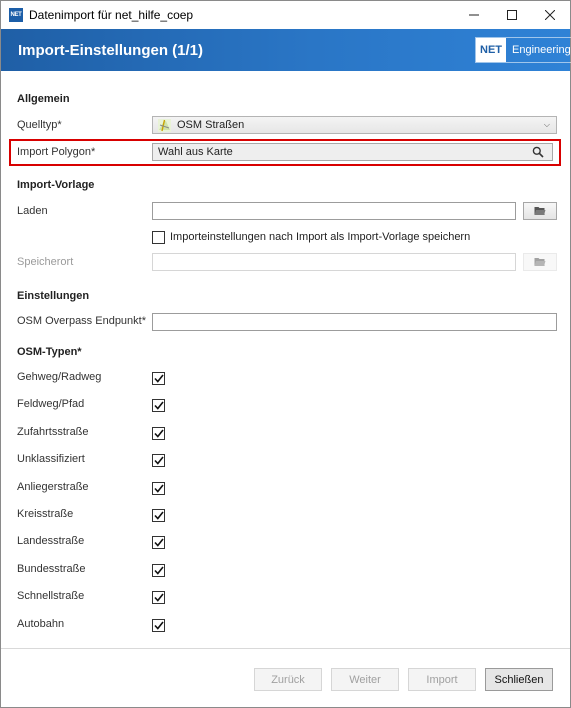  I want to click on section-import-template: Import-Vorlage, so click(56, 185).